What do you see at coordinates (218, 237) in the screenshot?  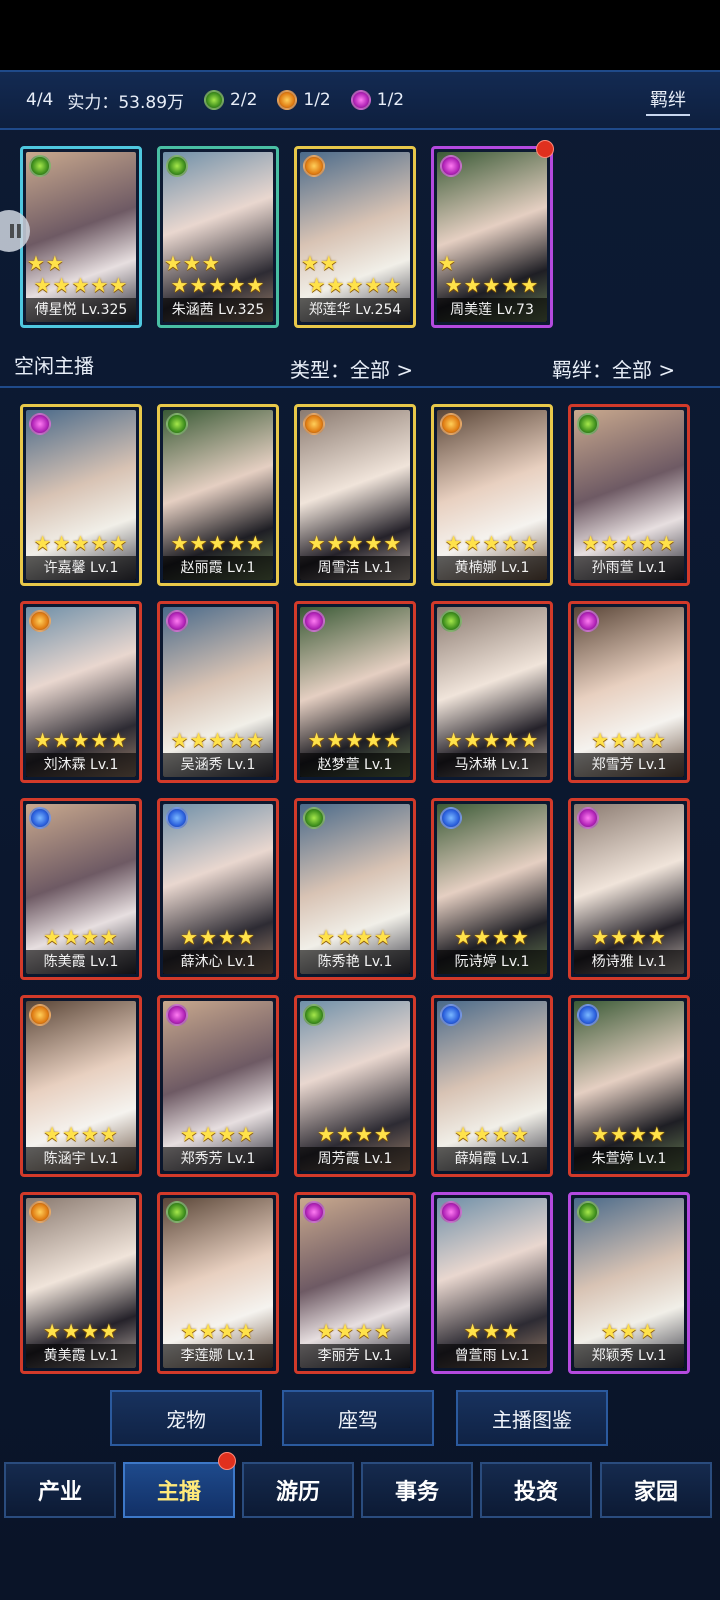 I see `team-host-card: ★★★ ★★★★★ 朱涵茜 Lv.325` at bounding box center [218, 237].